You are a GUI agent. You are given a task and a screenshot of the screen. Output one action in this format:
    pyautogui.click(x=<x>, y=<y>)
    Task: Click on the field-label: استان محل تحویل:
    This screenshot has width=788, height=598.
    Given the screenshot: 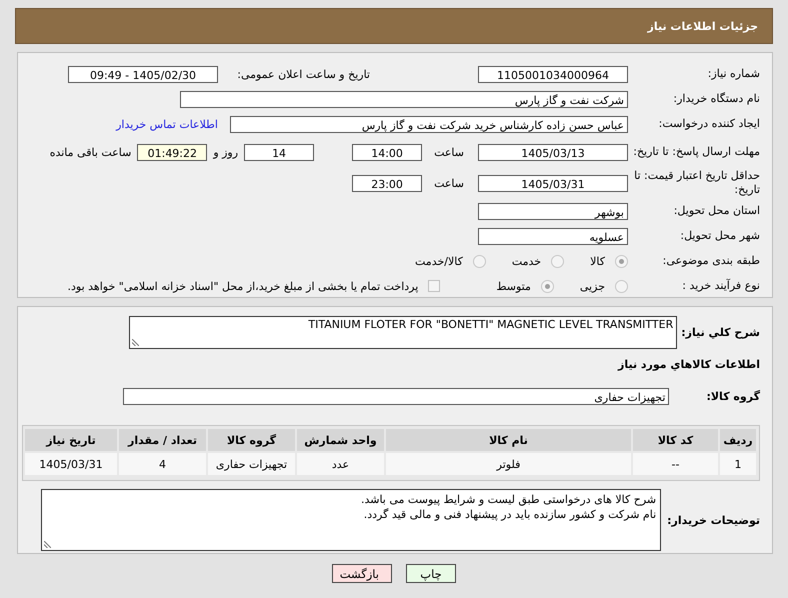 What is the action you would take?
    pyautogui.click(x=716, y=211)
    